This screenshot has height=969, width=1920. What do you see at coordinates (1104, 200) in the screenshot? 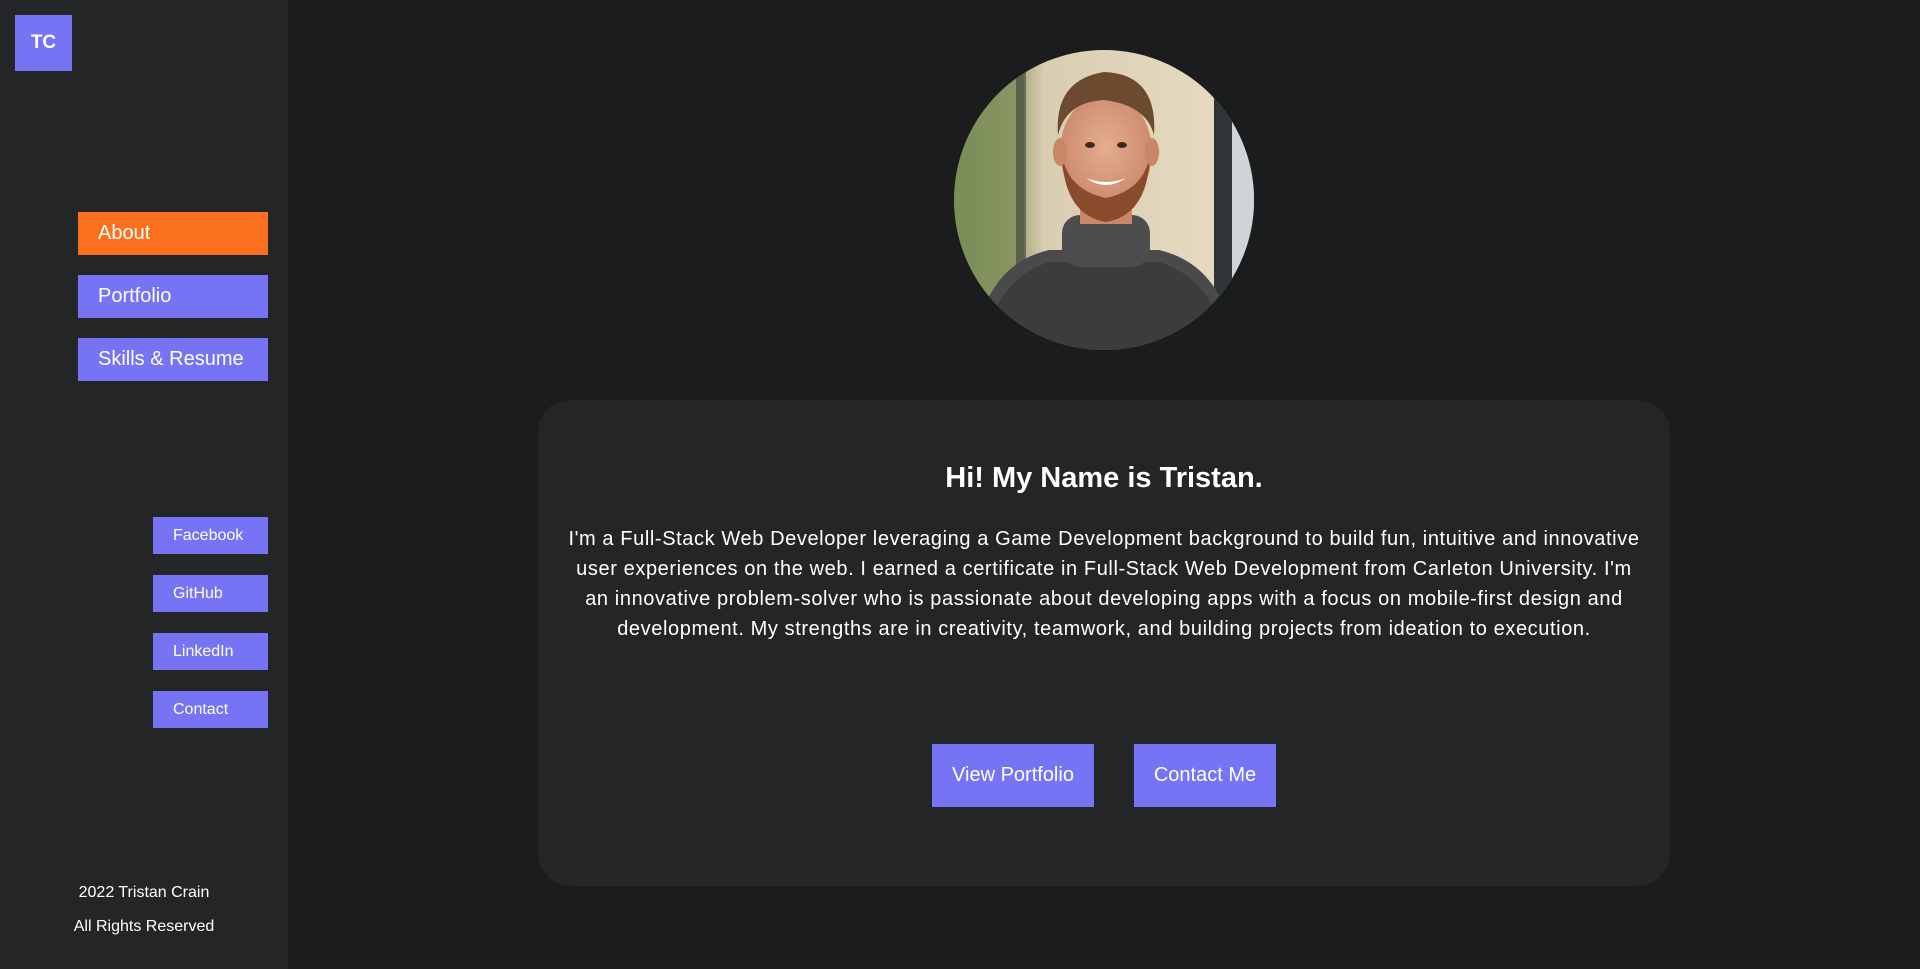
I see `profile-photo` at bounding box center [1104, 200].